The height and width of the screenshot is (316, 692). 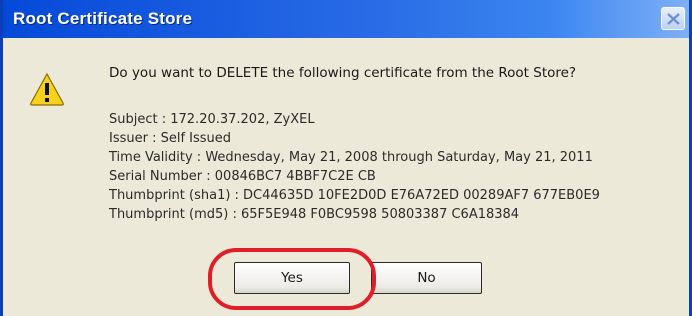 What do you see at coordinates (346, 19) in the screenshot?
I see `title-bar: Root Certificate Store` at bounding box center [346, 19].